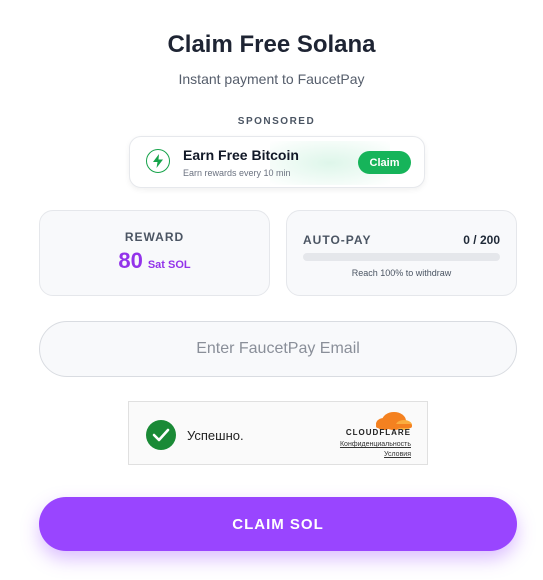 The height and width of the screenshot is (580, 543). Describe the element at coordinates (276, 121) in the screenshot. I see `sponsored-label: SPONSORED` at that location.